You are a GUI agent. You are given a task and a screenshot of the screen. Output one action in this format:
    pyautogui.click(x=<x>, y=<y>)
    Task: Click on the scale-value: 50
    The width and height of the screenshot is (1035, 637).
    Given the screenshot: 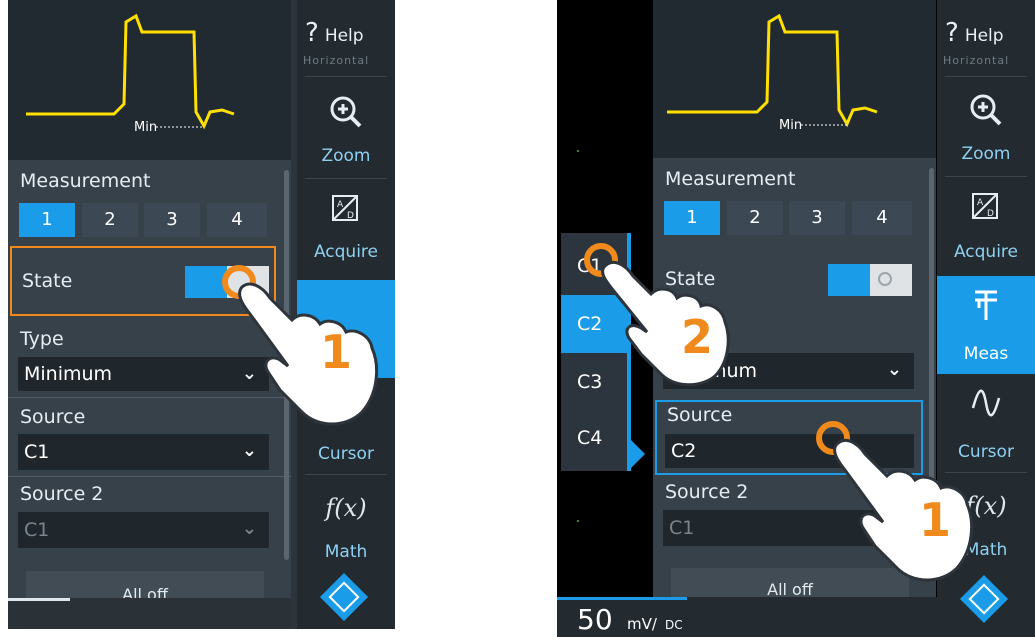 What is the action you would take?
    pyautogui.click(x=595, y=619)
    